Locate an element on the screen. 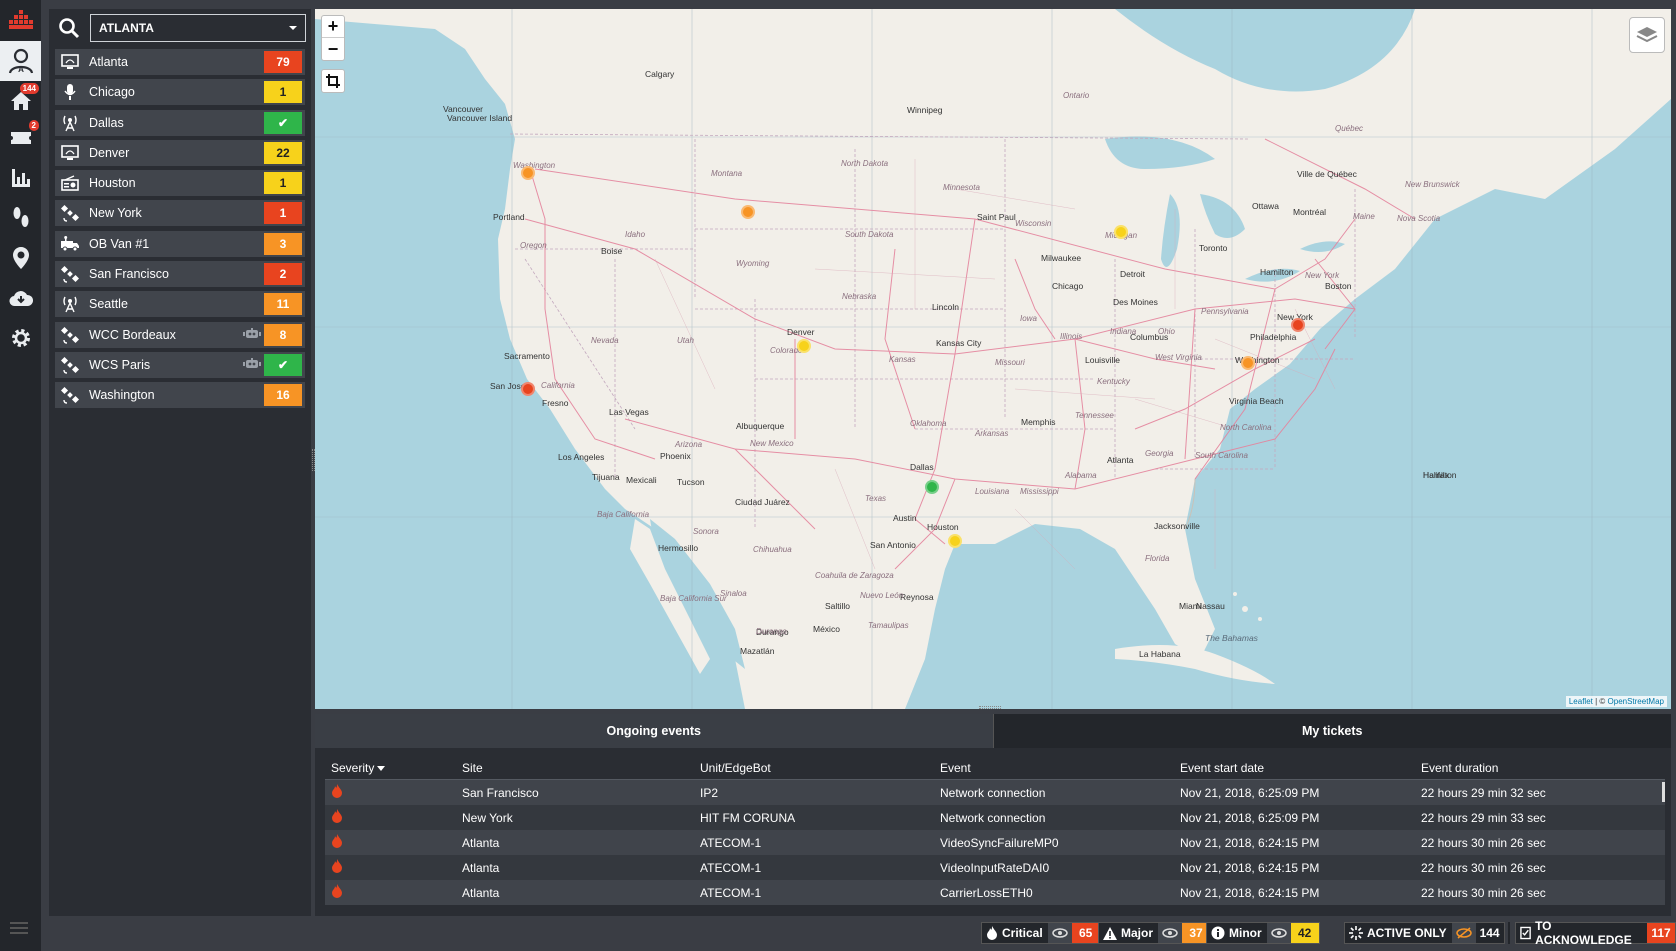 This screenshot has height=951, width=1676. map-city-label: Toronto is located at coordinates (1213, 248).